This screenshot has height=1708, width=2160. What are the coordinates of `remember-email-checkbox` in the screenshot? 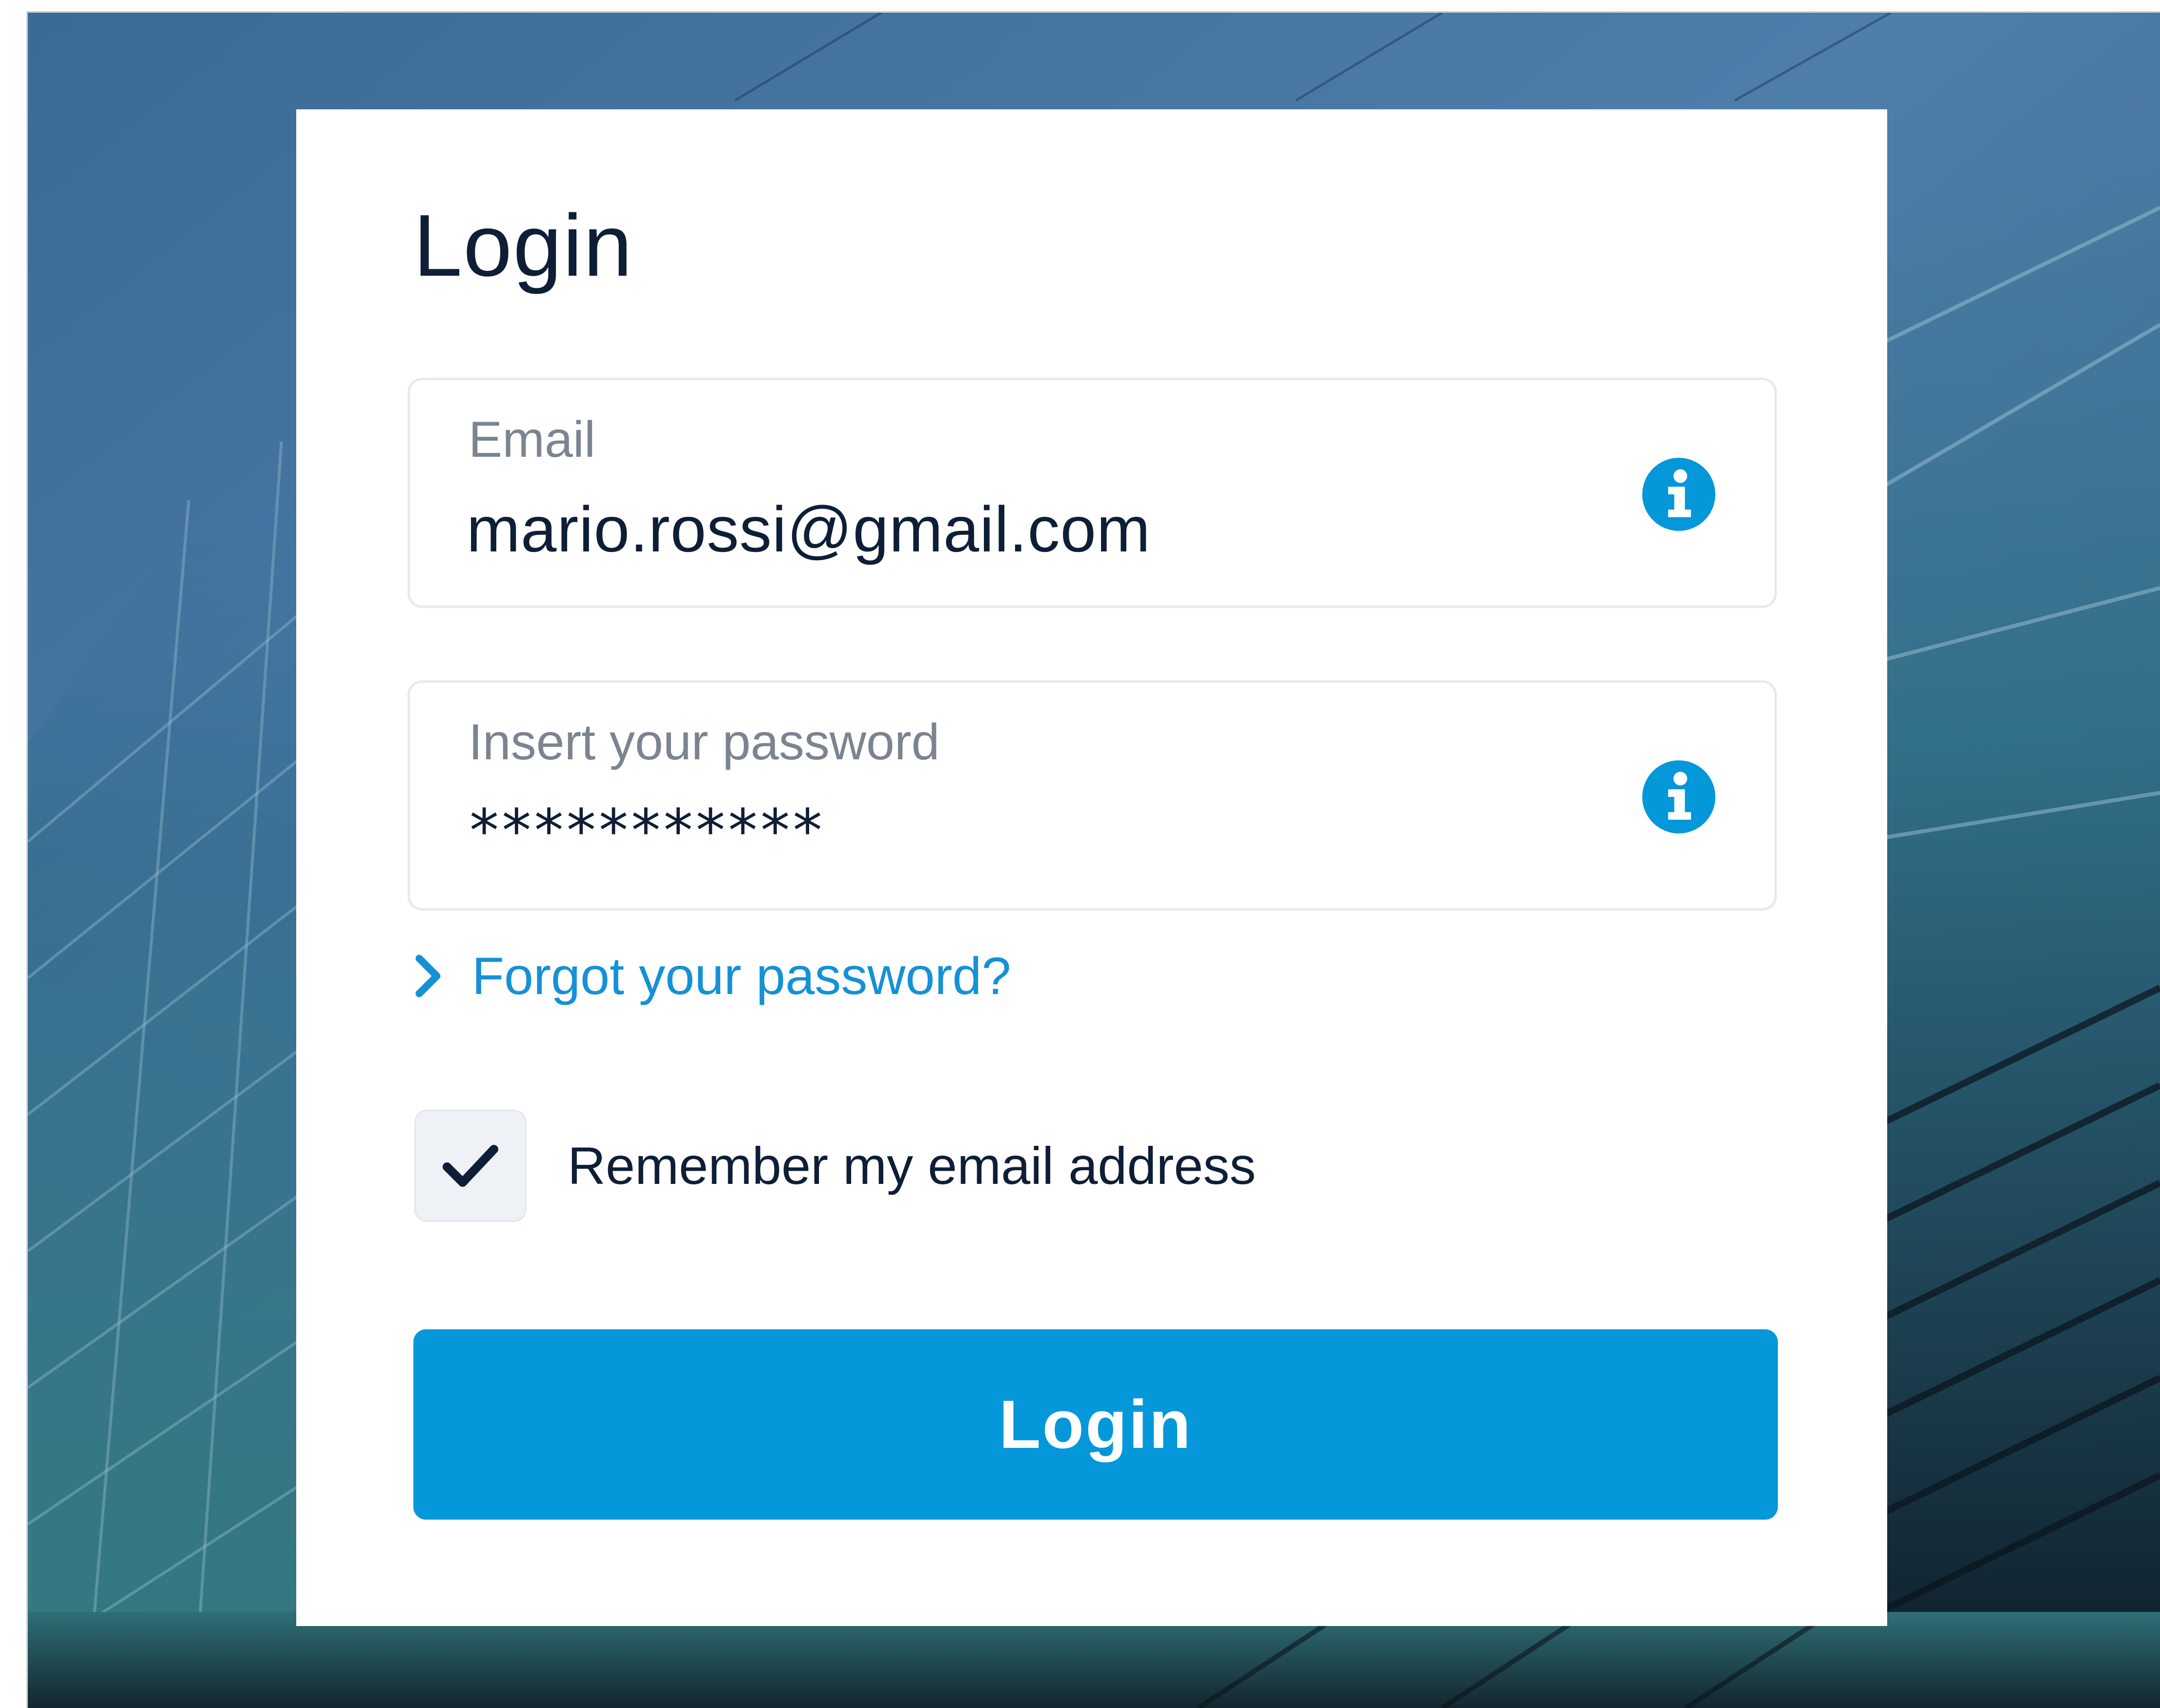 It's located at (470, 1166).